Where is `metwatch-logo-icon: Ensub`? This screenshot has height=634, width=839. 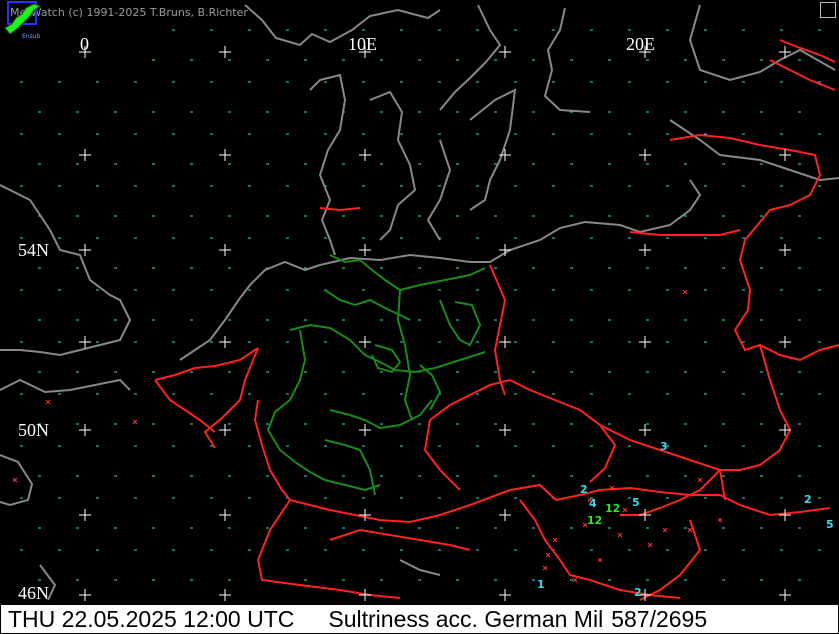
metwatch-logo-icon: Ensub is located at coordinates (23, 20).